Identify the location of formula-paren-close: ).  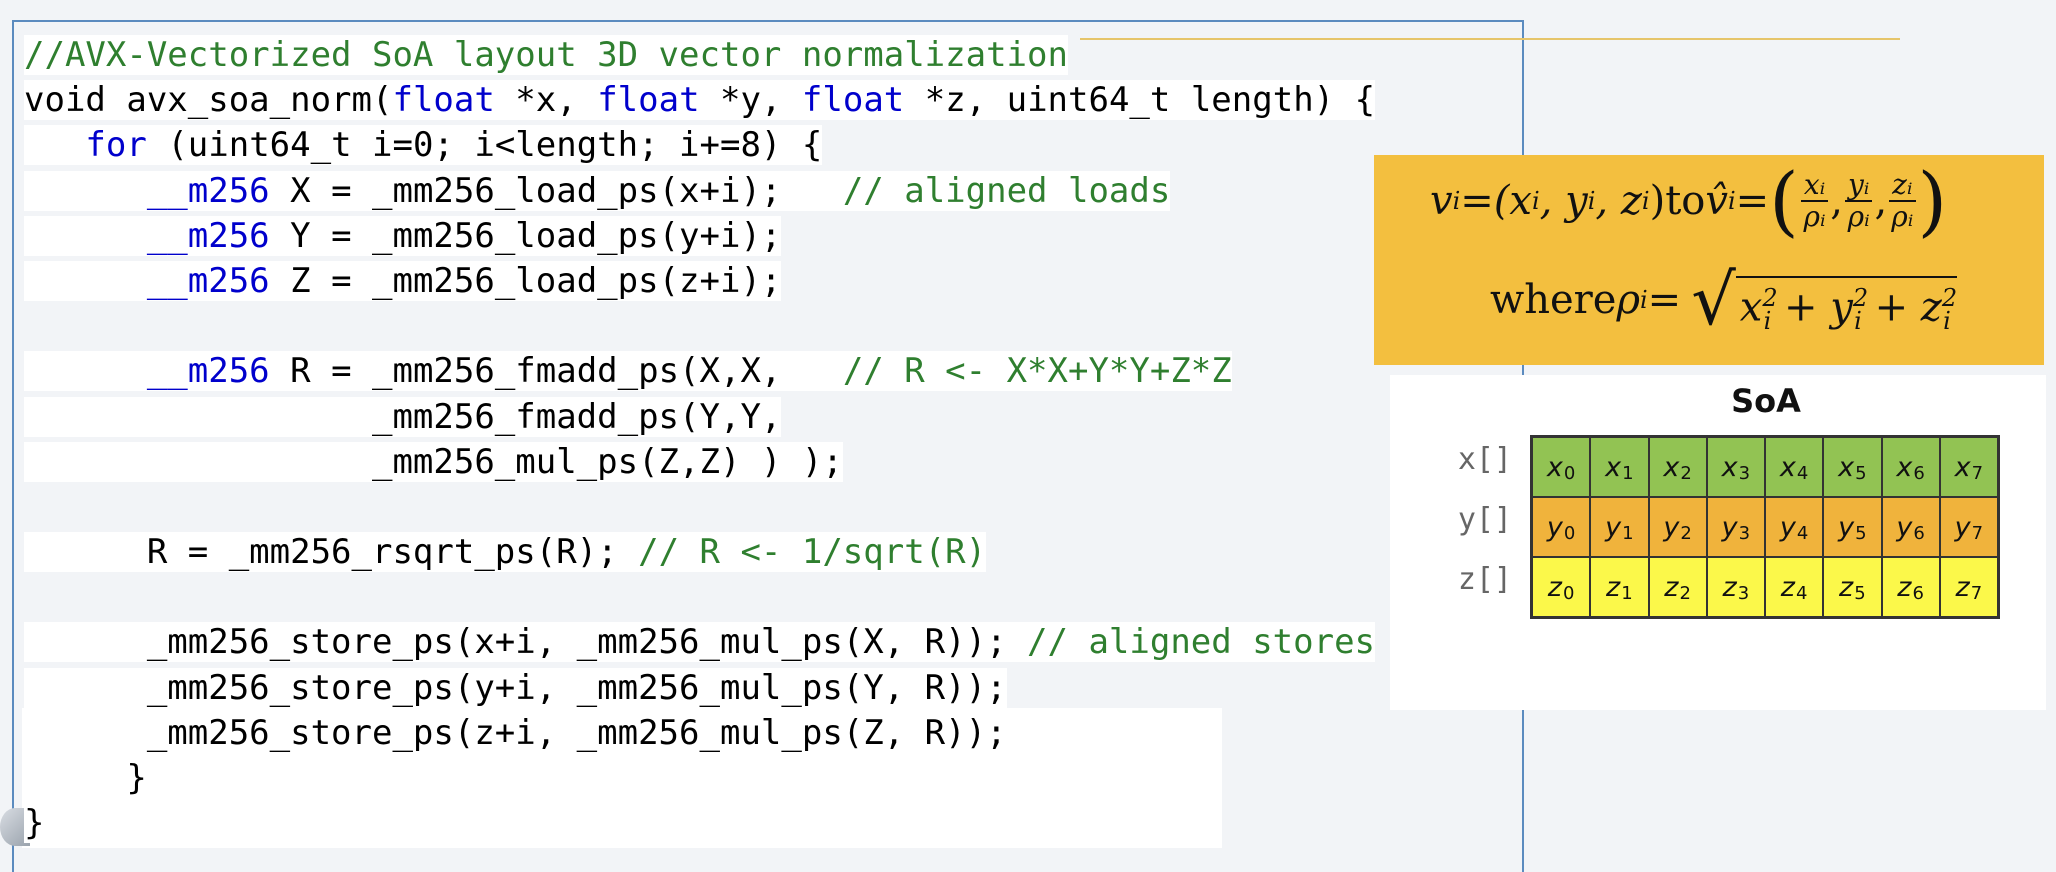
(1932, 200).